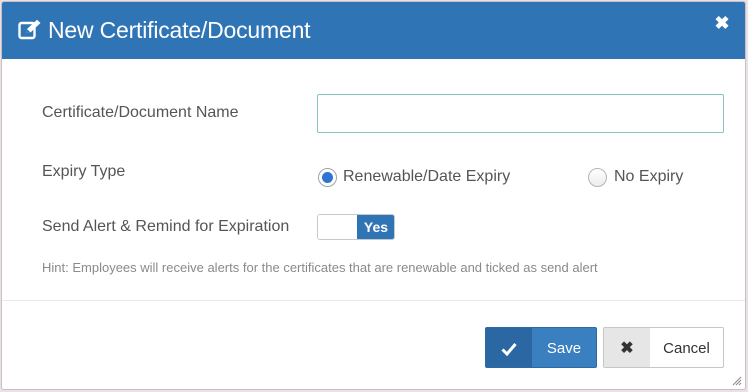 The height and width of the screenshot is (392, 748). What do you see at coordinates (737, 381) in the screenshot?
I see `resize-handle-icon` at bounding box center [737, 381].